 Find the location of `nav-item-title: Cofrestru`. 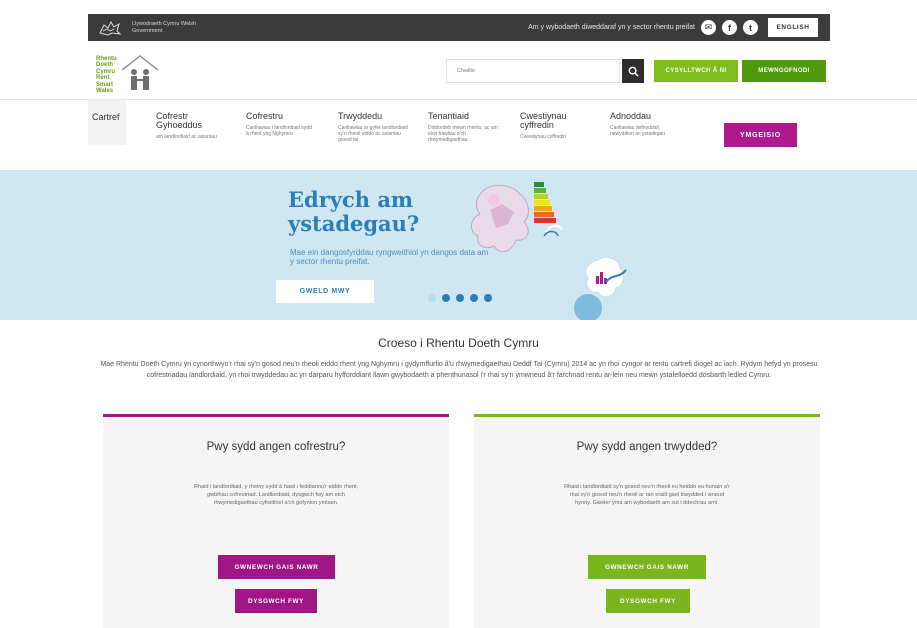

nav-item-title: Cofrestru is located at coordinates (265, 116).